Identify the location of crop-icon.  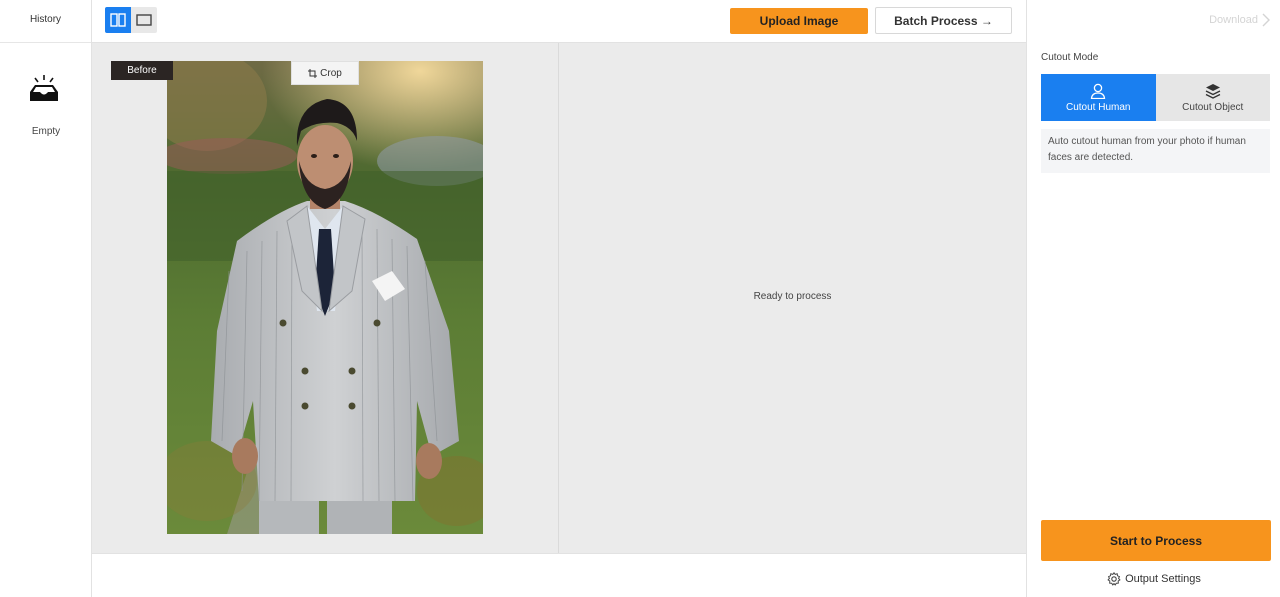
(313, 73).